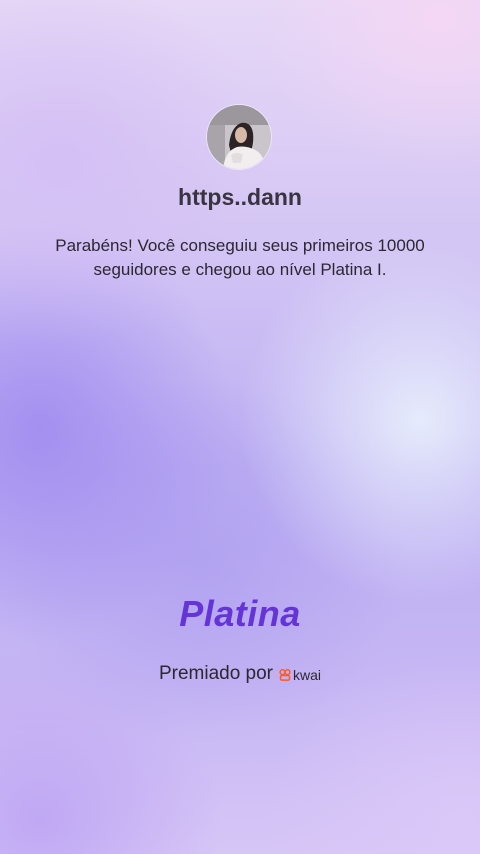 The width and height of the screenshot is (480, 854). I want to click on level-title: Platina, so click(240, 613).